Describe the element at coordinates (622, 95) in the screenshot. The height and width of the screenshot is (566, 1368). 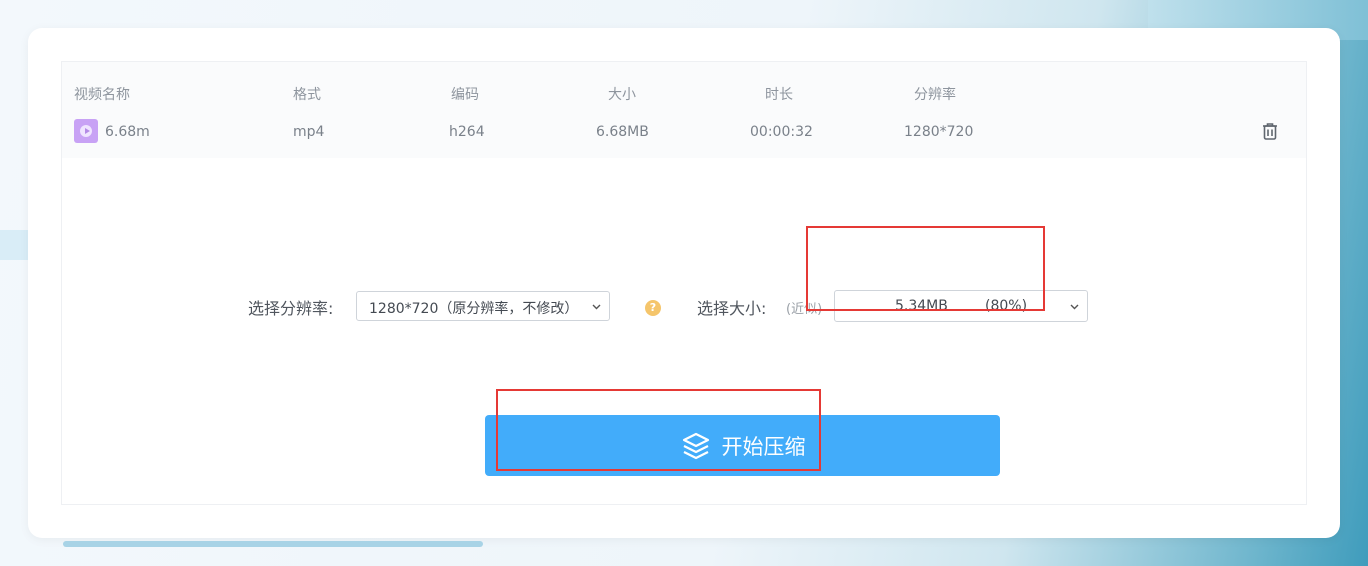
I see `header-size: 大小` at that location.